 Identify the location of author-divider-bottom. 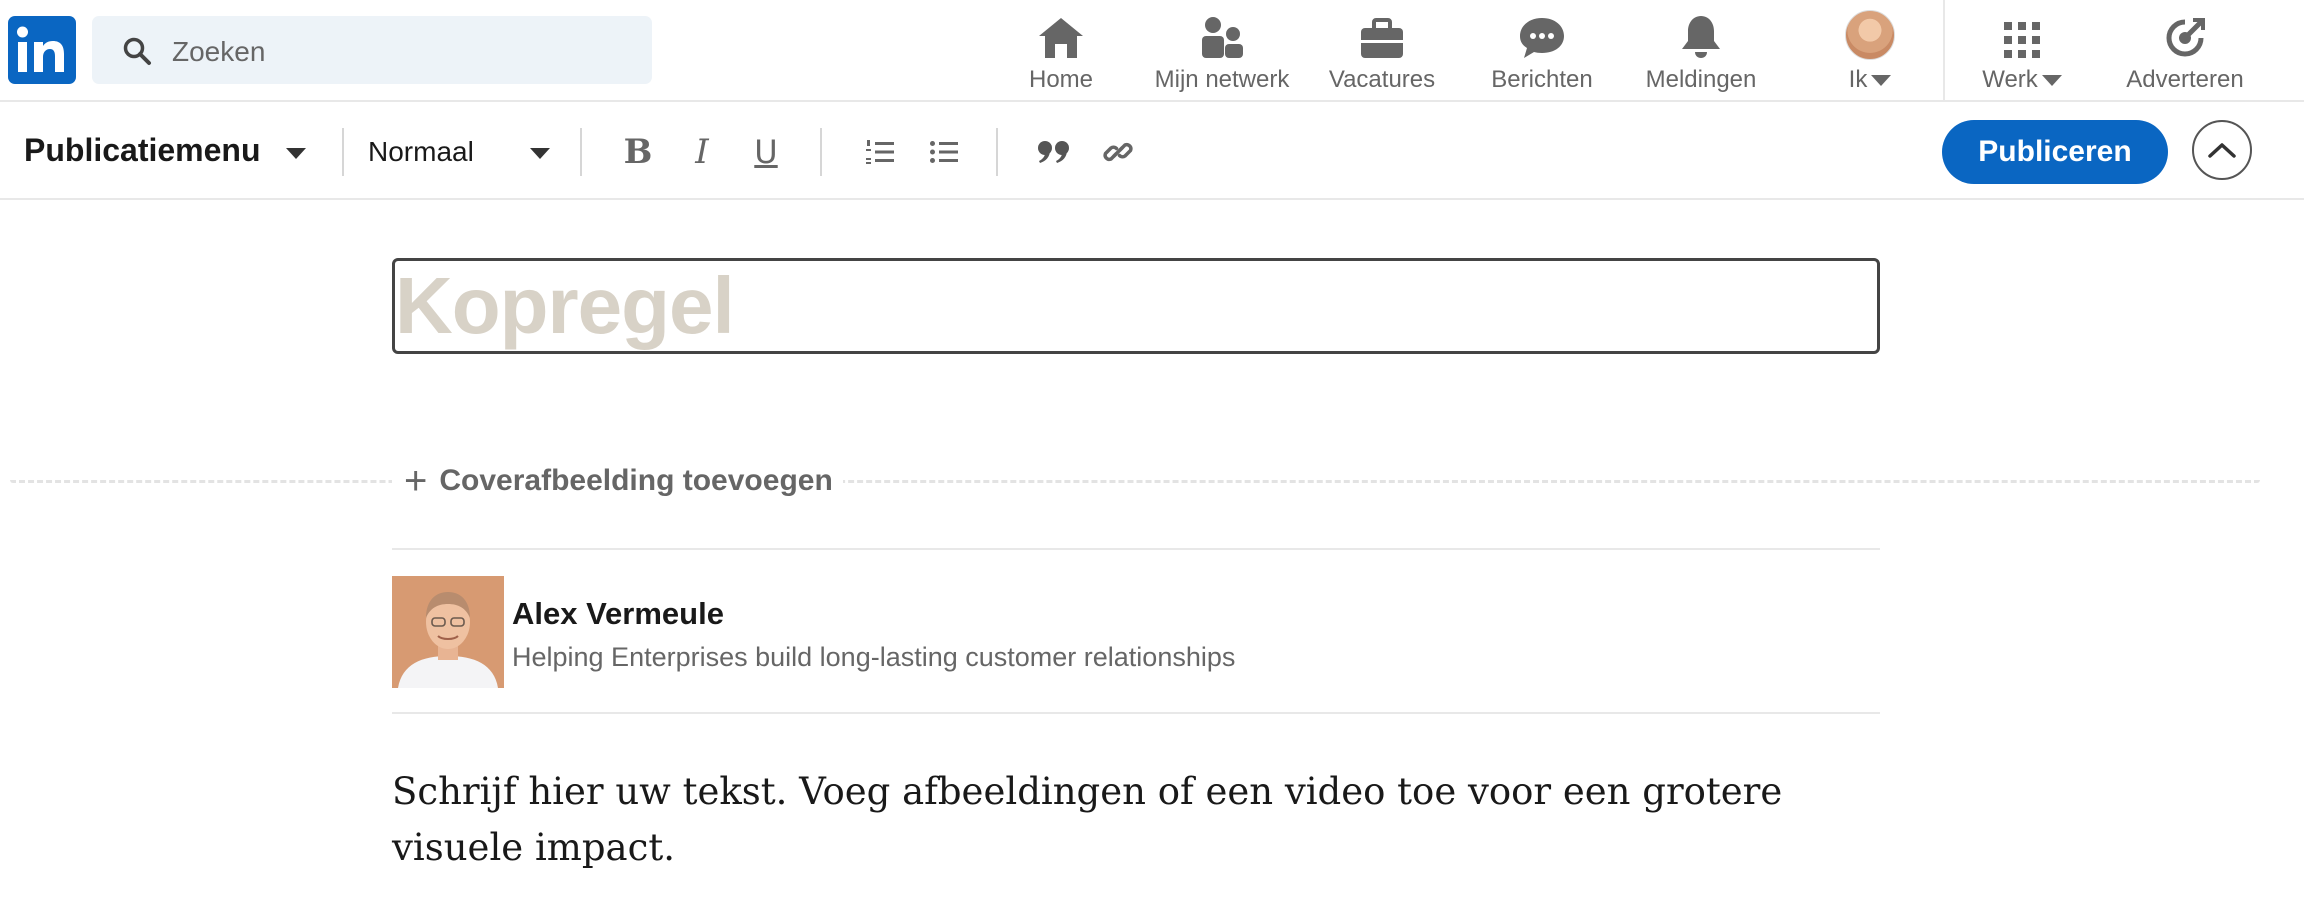
(1136, 713).